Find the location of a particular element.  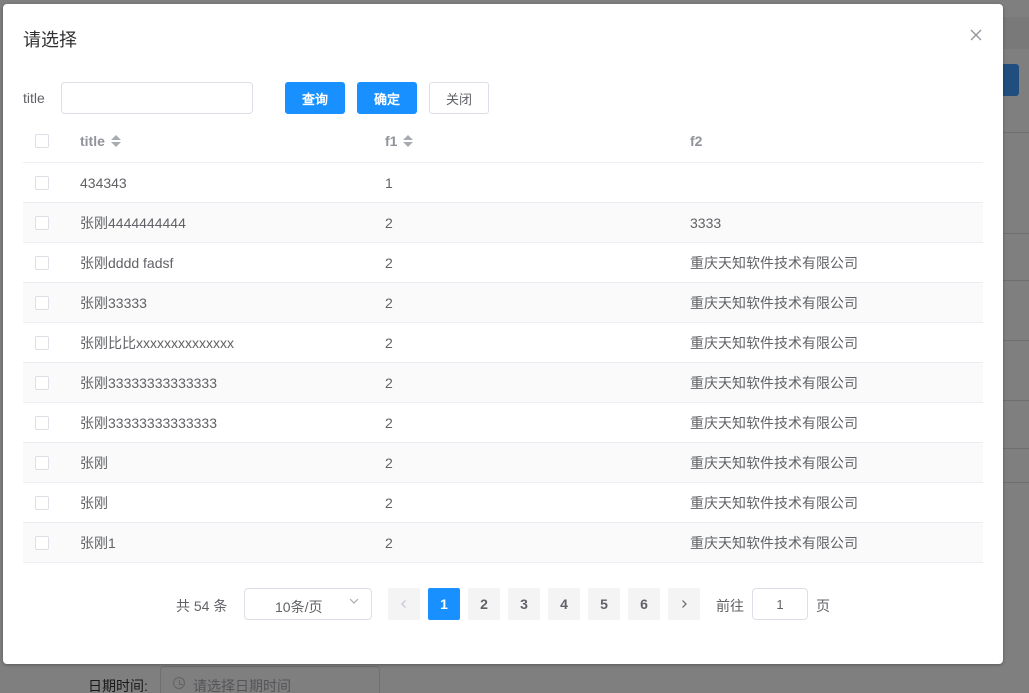

close-button: 关闭 is located at coordinates (459, 98).